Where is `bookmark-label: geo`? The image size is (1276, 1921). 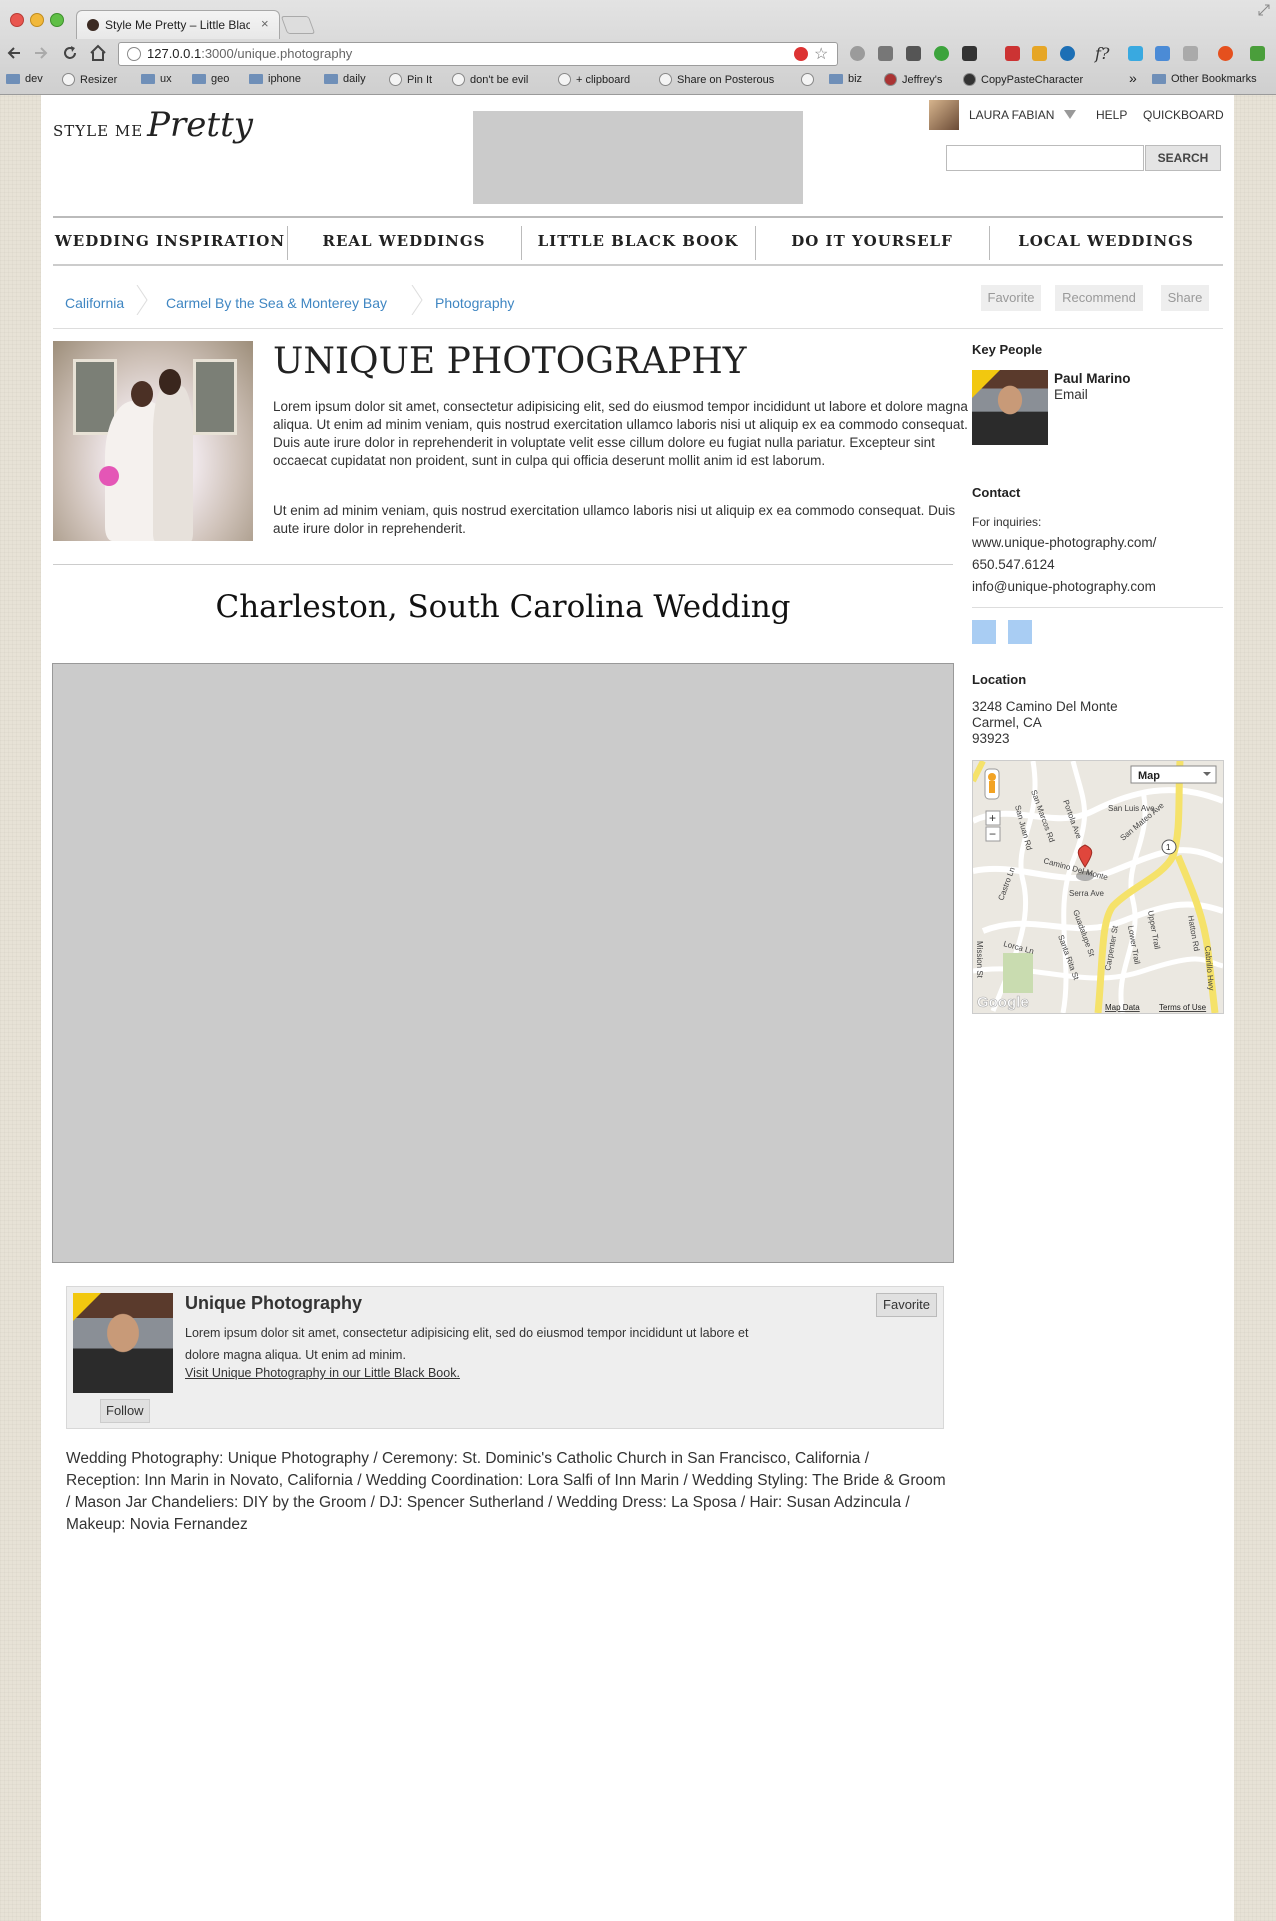 bookmark-label: geo is located at coordinates (220, 79).